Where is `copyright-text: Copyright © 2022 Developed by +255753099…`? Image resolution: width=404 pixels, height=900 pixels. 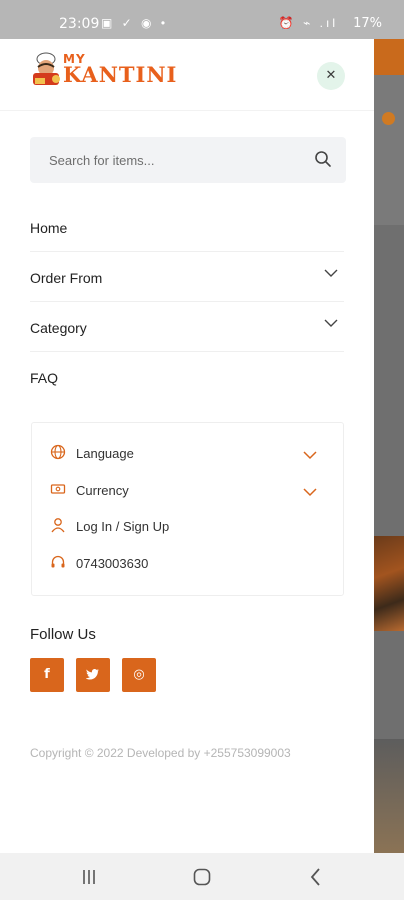 copyright-text: Copyright © 2022 Developed by +255753099… is located at coordinates (160, 753).